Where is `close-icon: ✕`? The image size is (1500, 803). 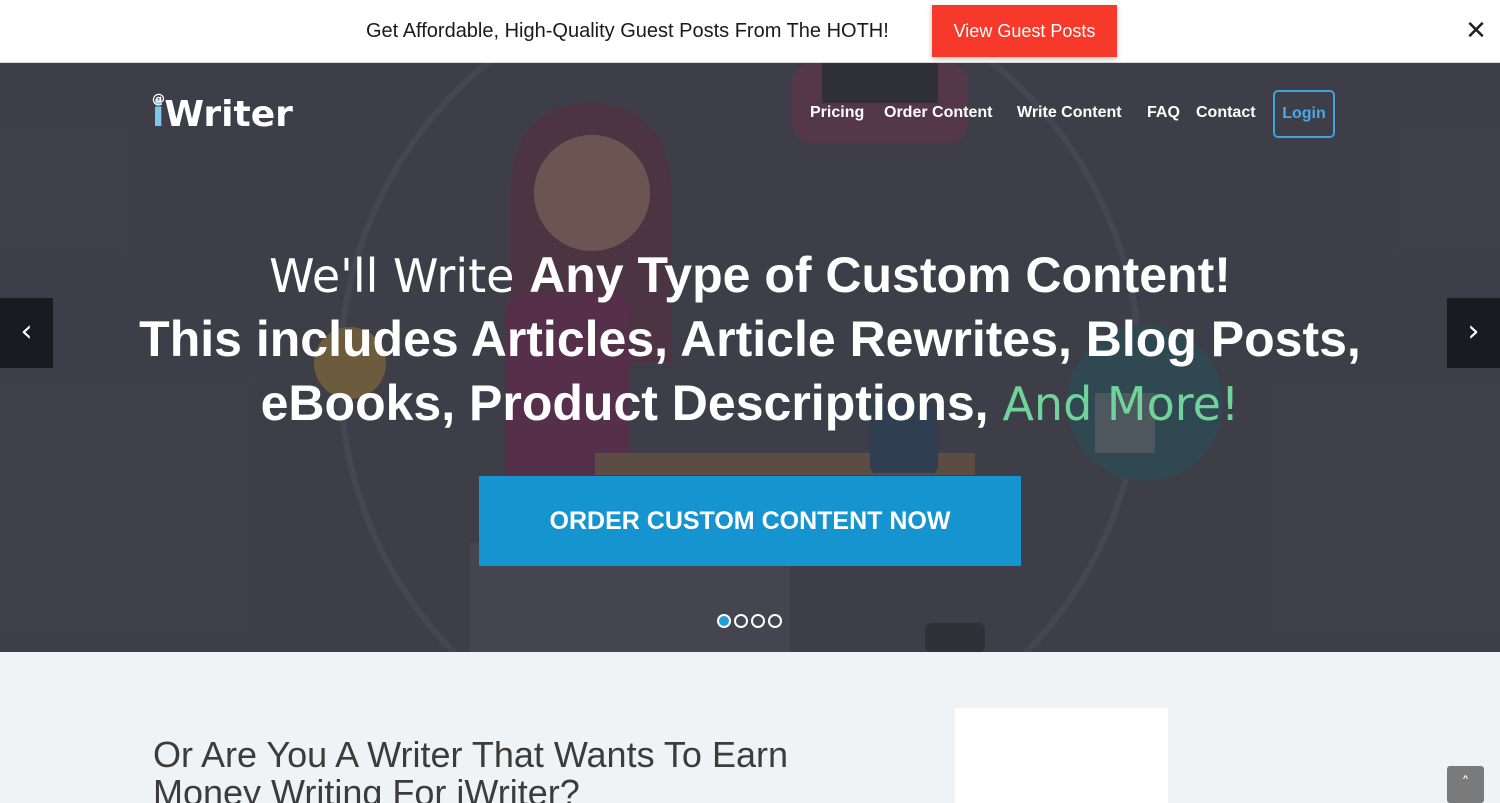 close-icon: ✕ is located at coordinates (1476, 31).